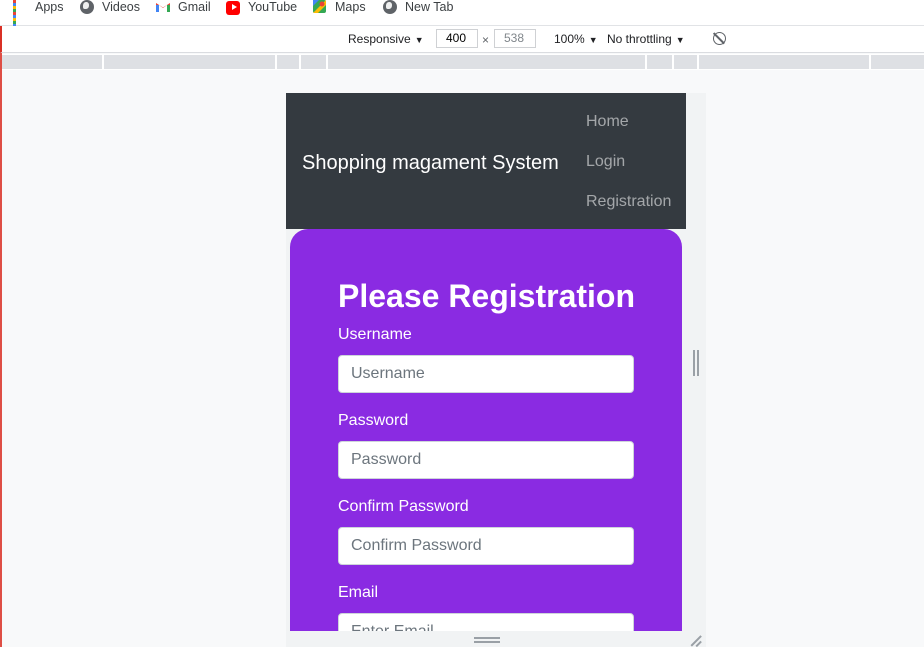 Image resolution: width=924 pixels, height=647 pixels. Describe the element at coordinates (163, 8) in the screenshot. I see `gmail-icon` at that location.